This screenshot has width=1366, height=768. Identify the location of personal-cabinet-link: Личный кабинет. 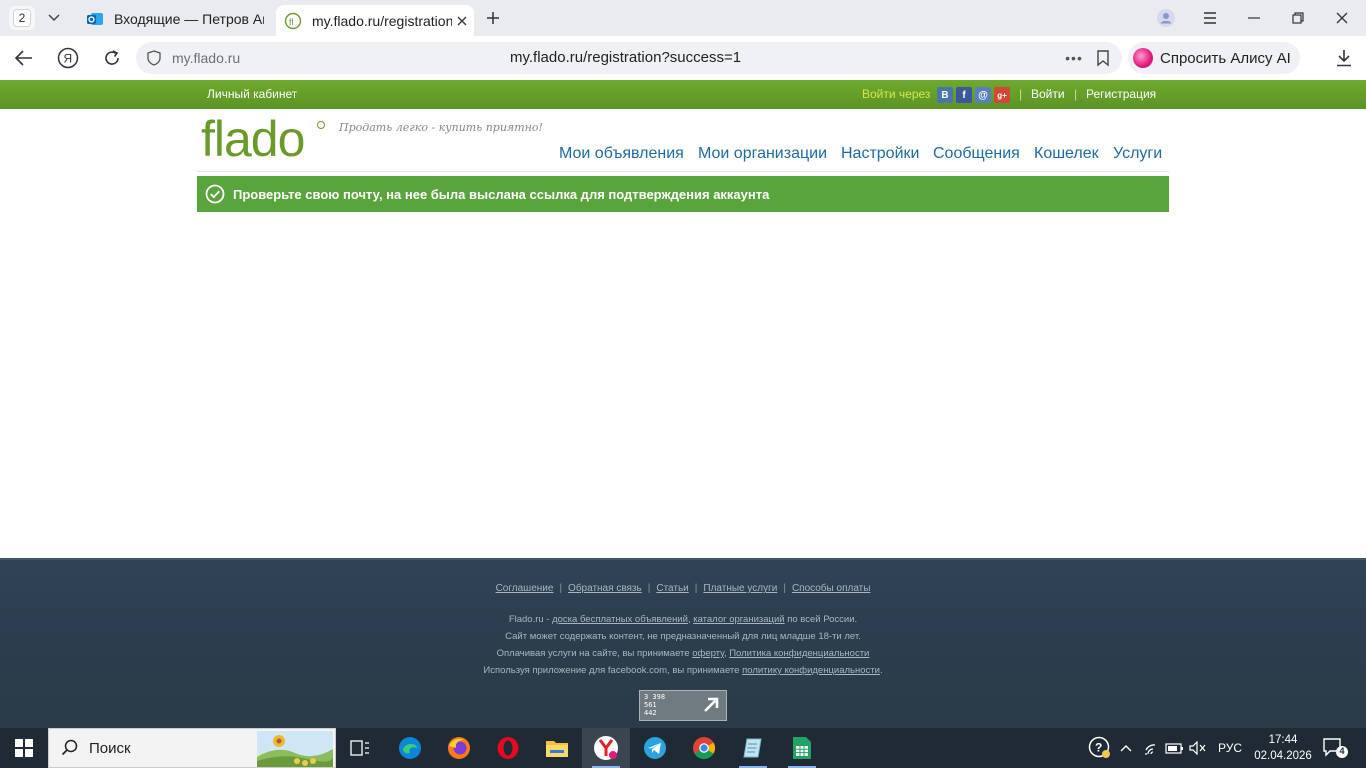
(252, 94).